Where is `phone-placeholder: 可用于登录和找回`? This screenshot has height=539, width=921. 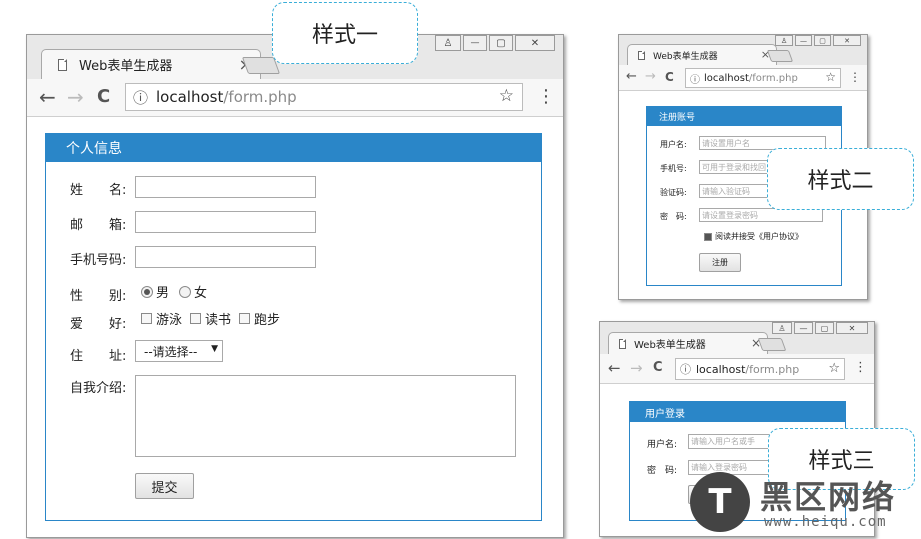 phone-placeholder: 可用于登录和找回 is located at coordinates (734, 167).